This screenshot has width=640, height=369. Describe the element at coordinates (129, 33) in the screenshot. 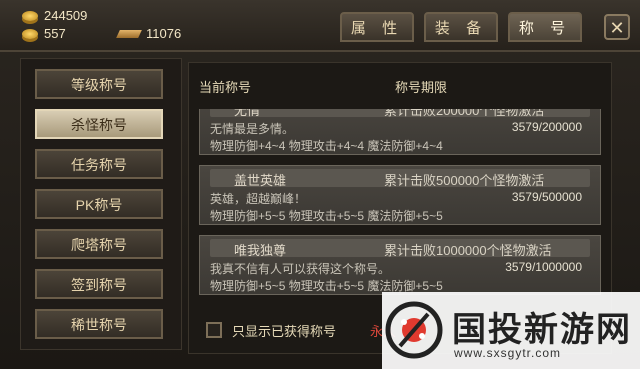

I see `gold-bar-icon` at that location.